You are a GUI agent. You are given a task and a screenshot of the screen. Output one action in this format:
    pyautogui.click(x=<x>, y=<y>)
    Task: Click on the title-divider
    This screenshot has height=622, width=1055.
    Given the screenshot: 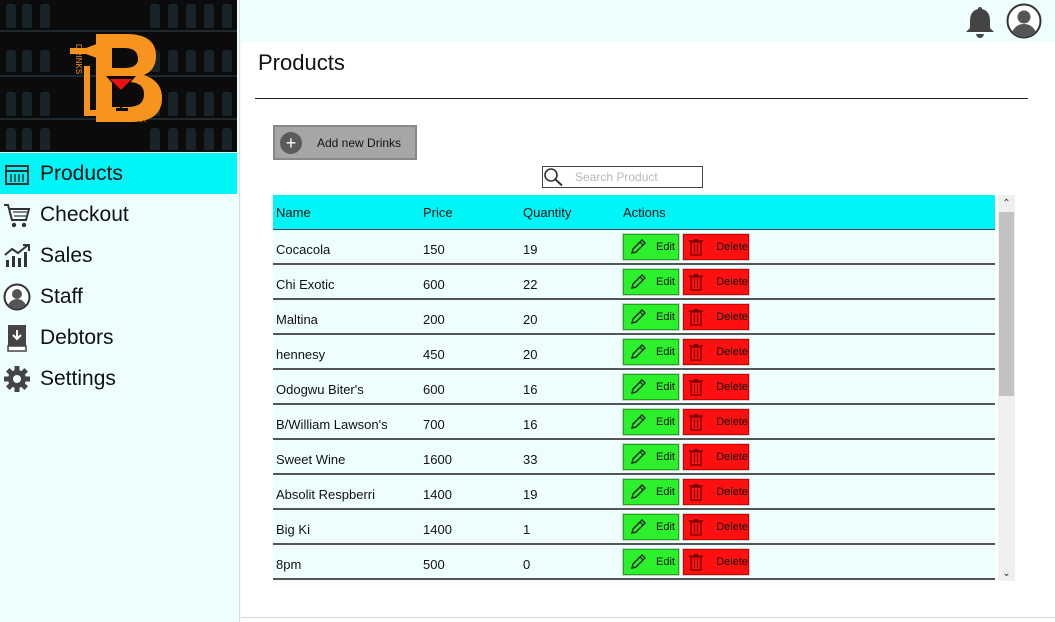 What is the action you would take?
    pyautogui.click(x=641, y=98)
    